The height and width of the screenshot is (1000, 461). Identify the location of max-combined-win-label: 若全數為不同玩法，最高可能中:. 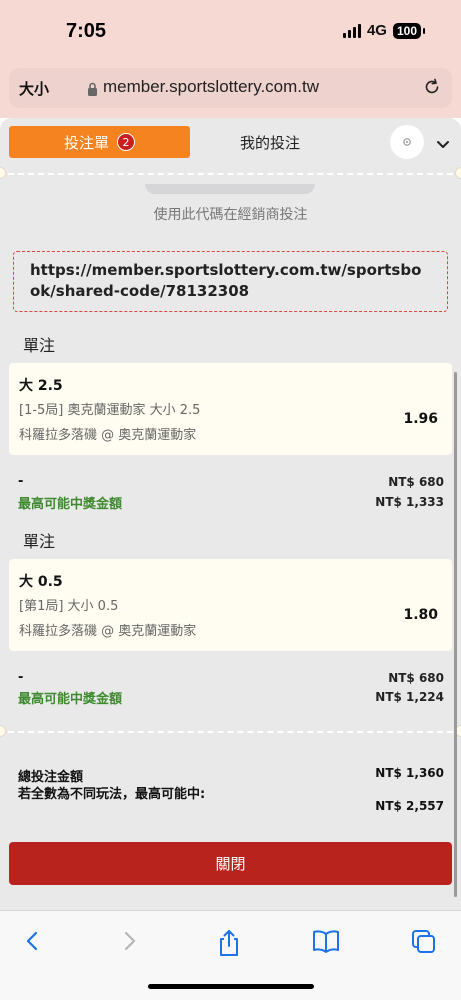
(112, 794).